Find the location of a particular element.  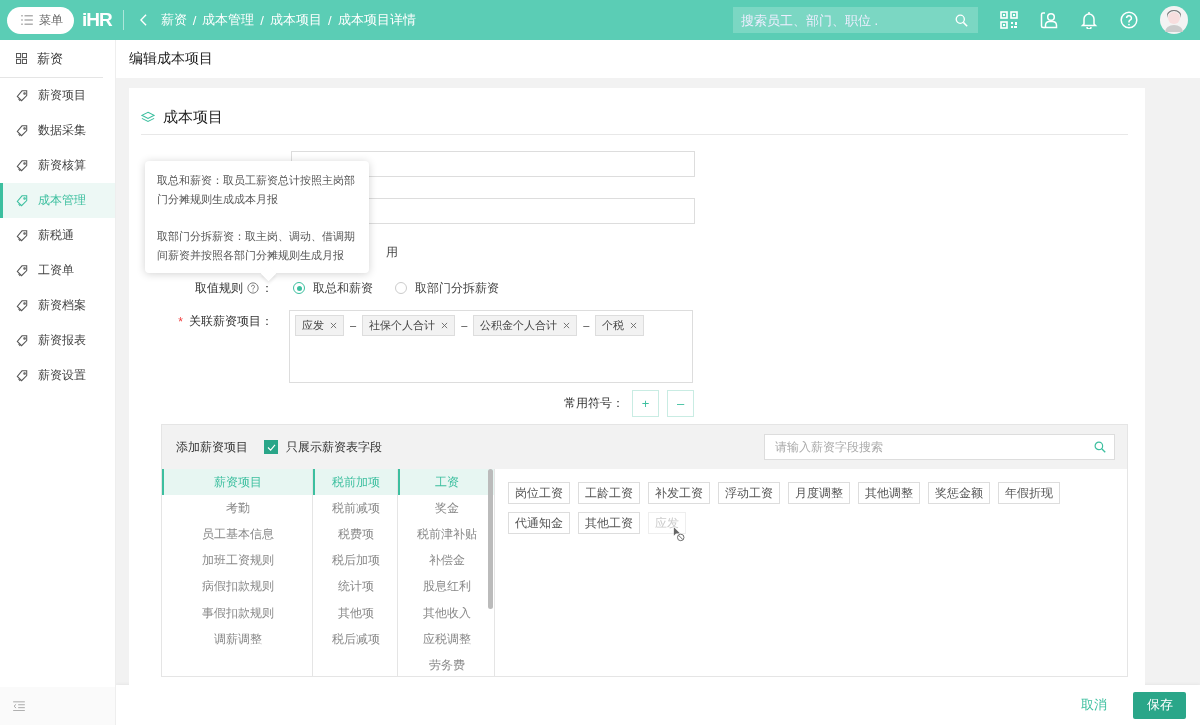

category-item: 调薪调整 is located at coordinates (237, 639).